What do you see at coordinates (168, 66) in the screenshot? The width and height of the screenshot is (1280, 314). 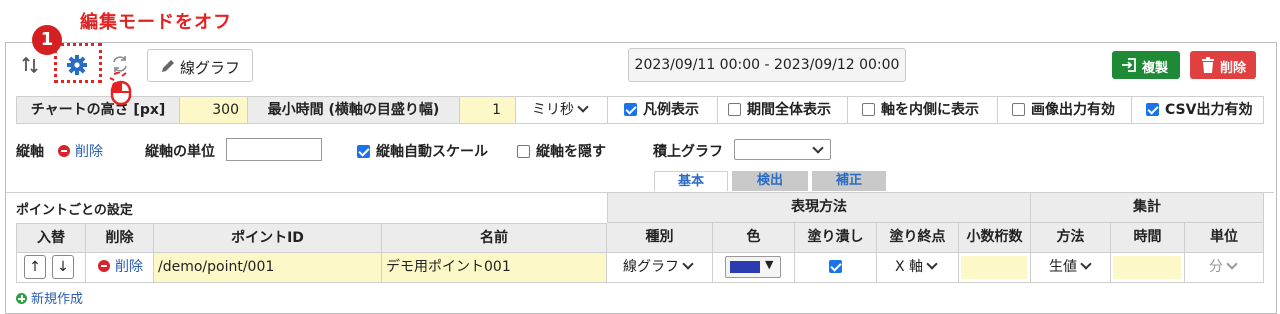 I see `pencil-icon` at bounding box center [168, 66].